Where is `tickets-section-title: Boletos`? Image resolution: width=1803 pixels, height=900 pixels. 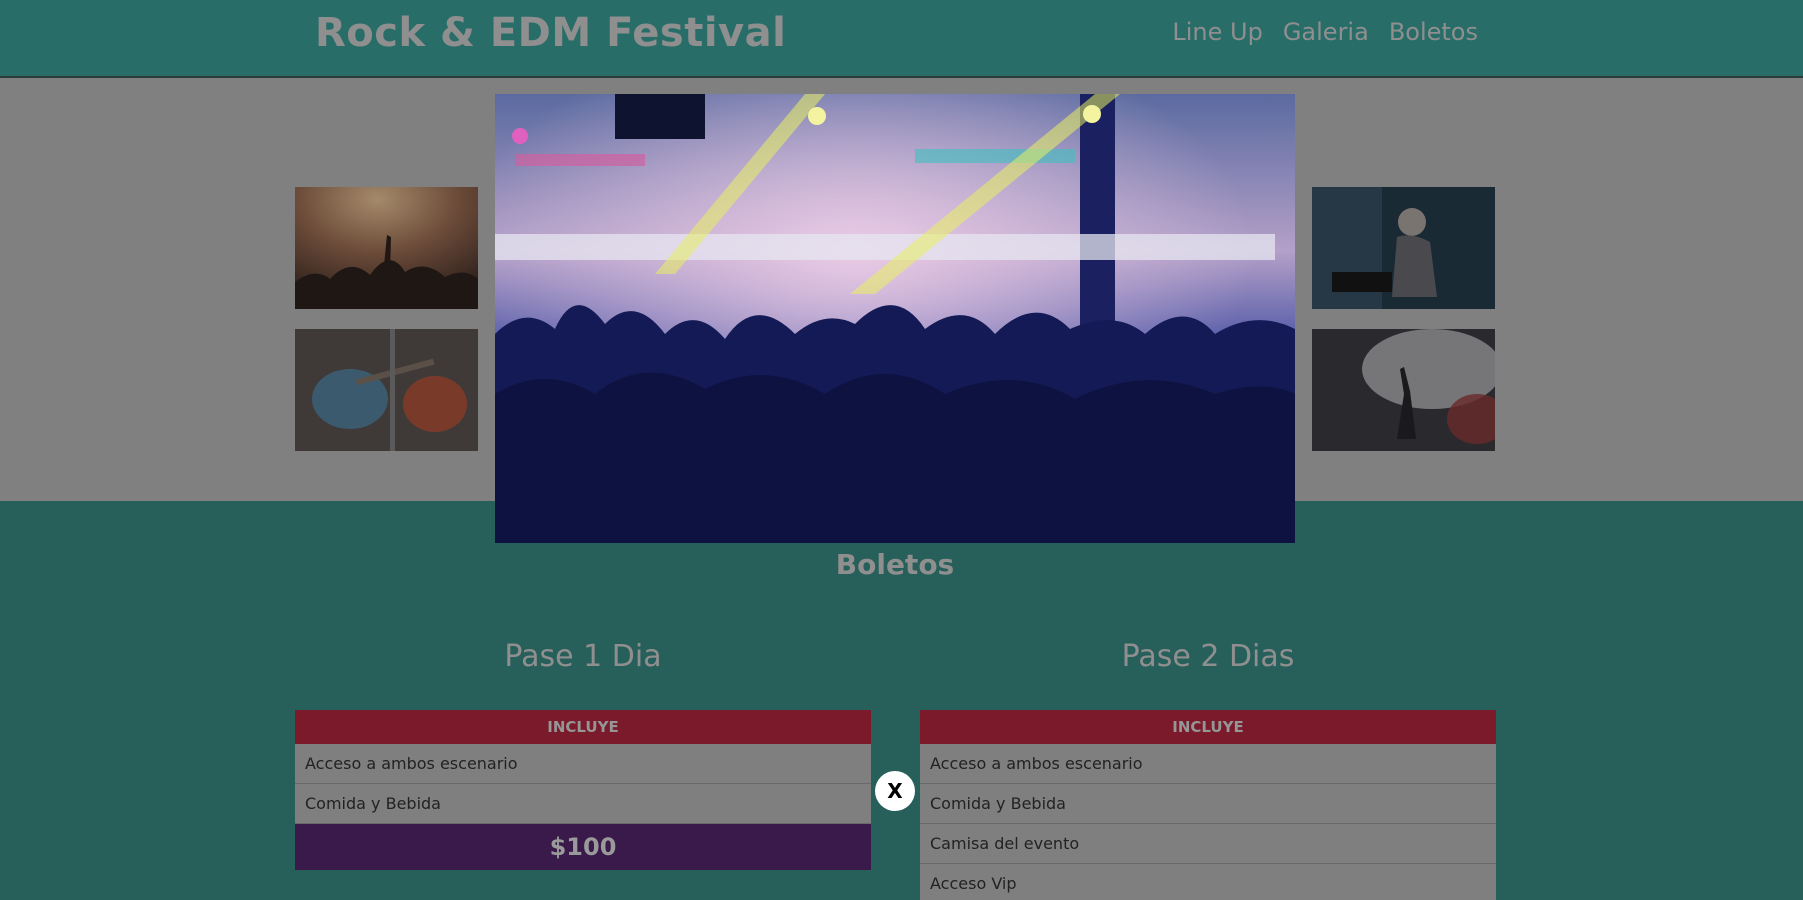 tickets-section-title: Boletos is located at coordinates (895, 564).